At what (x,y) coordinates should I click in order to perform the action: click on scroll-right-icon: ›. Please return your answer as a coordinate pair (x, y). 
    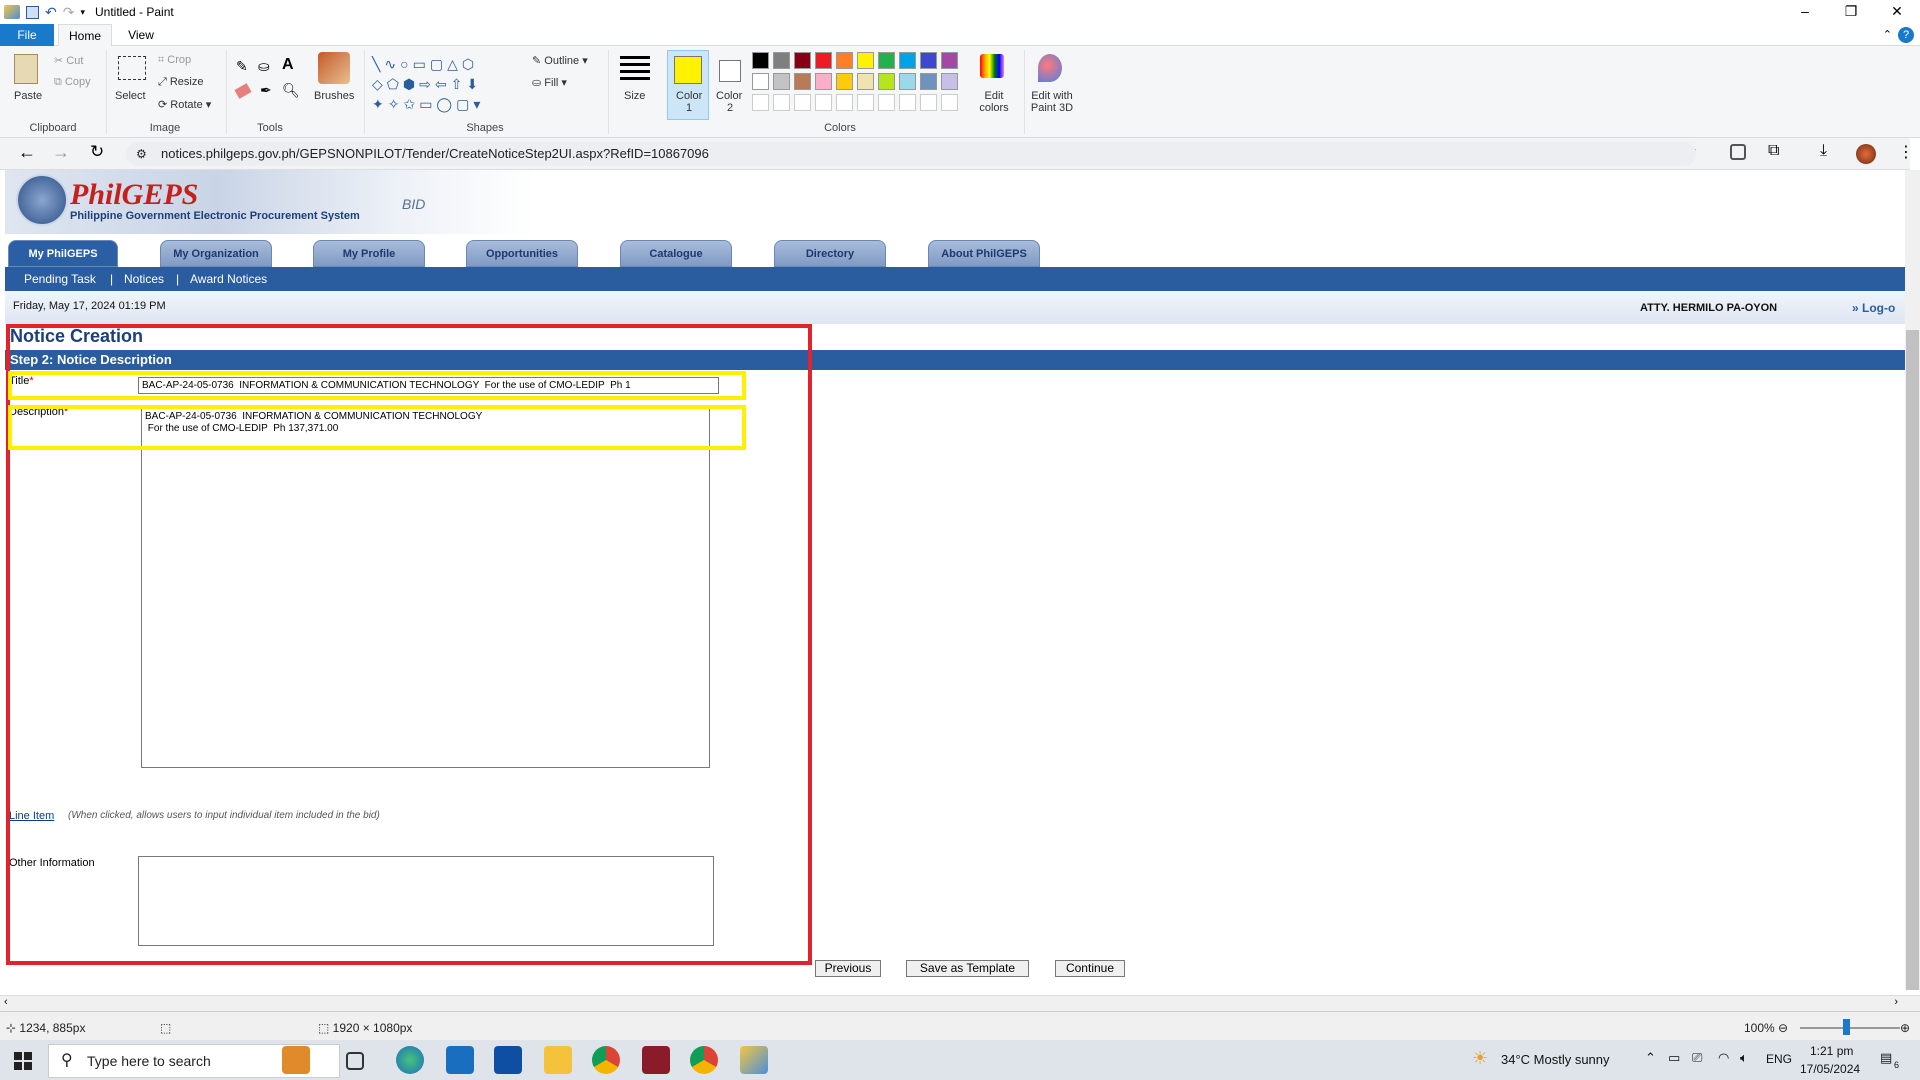
    Looking at the image, I should click on (1896, 1002).